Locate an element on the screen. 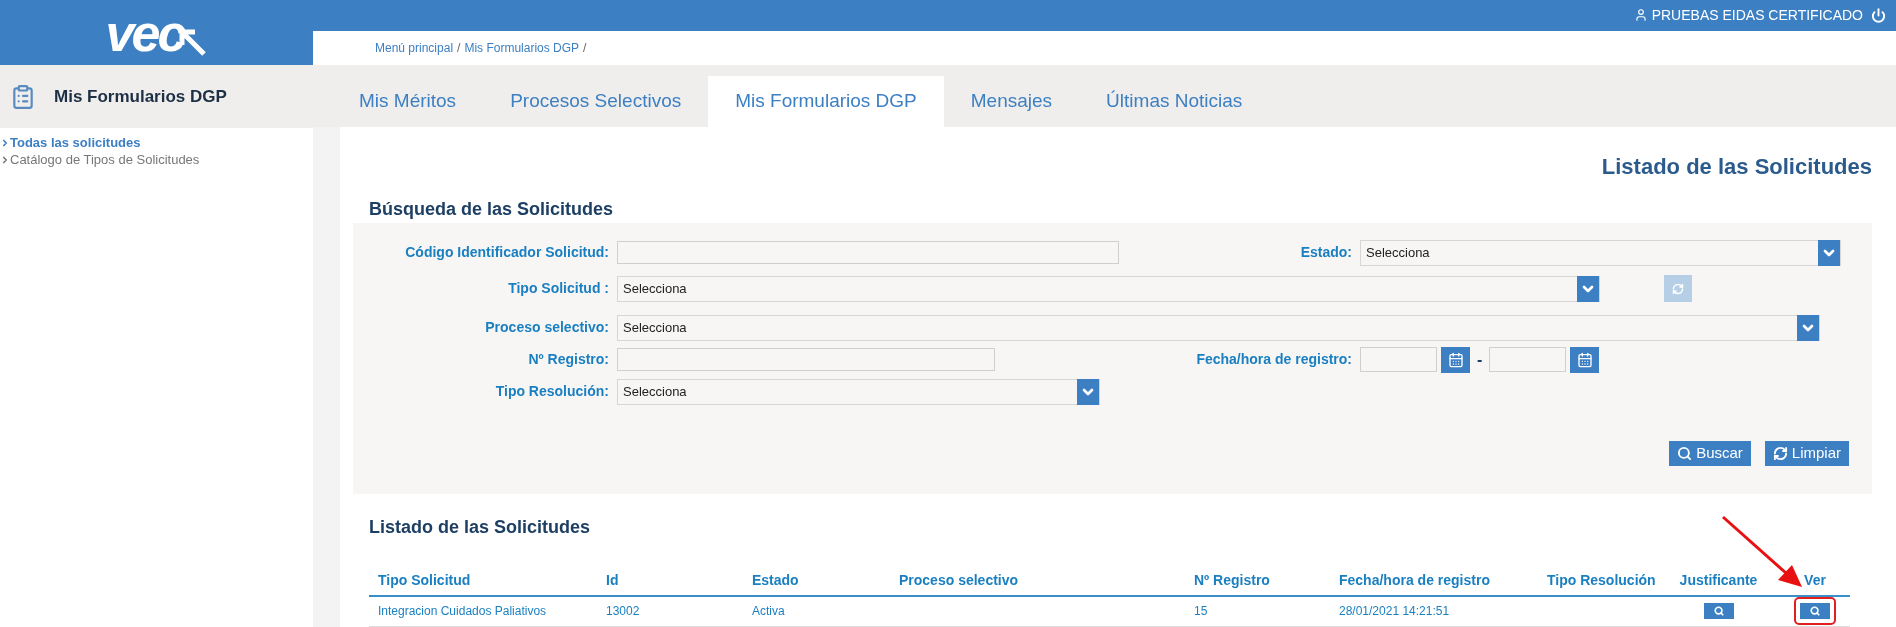 The height and width of the screenshot is (627, 1896). column-header: Fecha/hora de registro is located at coordinates (1414, 580).